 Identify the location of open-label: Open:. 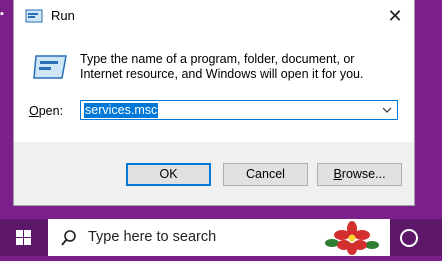
(46, 111).